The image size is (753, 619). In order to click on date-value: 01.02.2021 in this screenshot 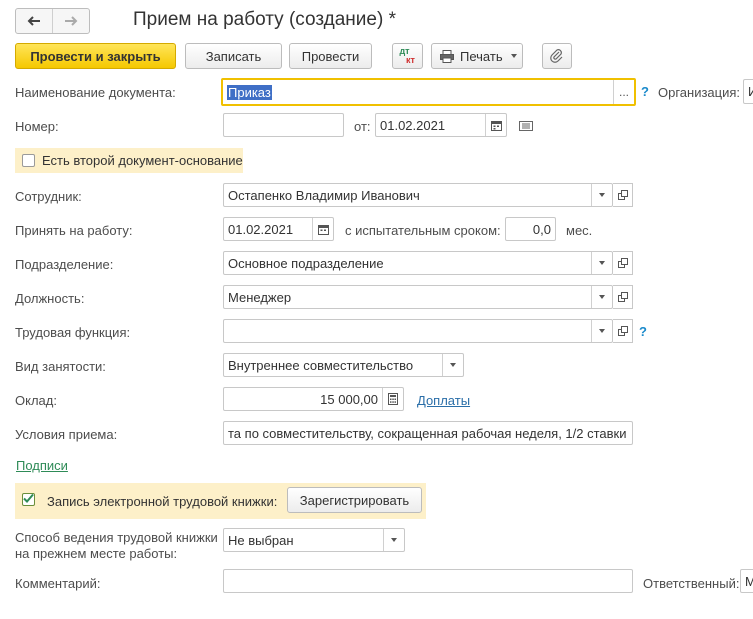, I will do `click(413, 125)`.